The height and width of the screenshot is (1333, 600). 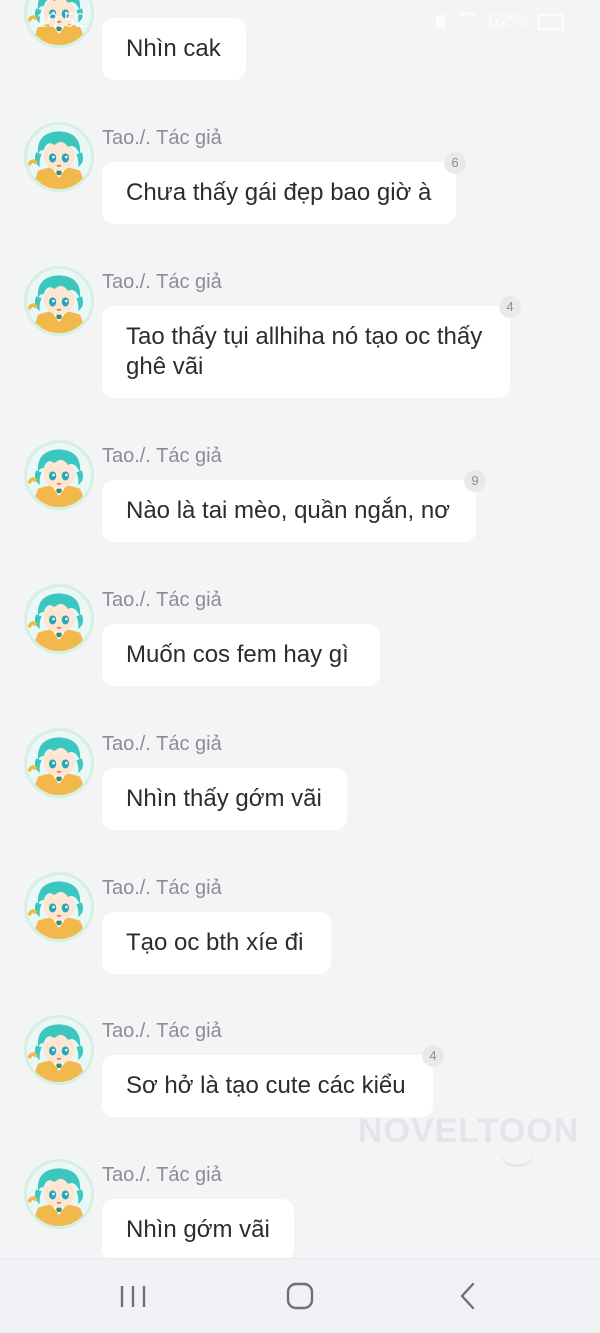 I want to click on message-text: Sơ hở là tạo cute các kiểu, so click(x=266, y=1085).